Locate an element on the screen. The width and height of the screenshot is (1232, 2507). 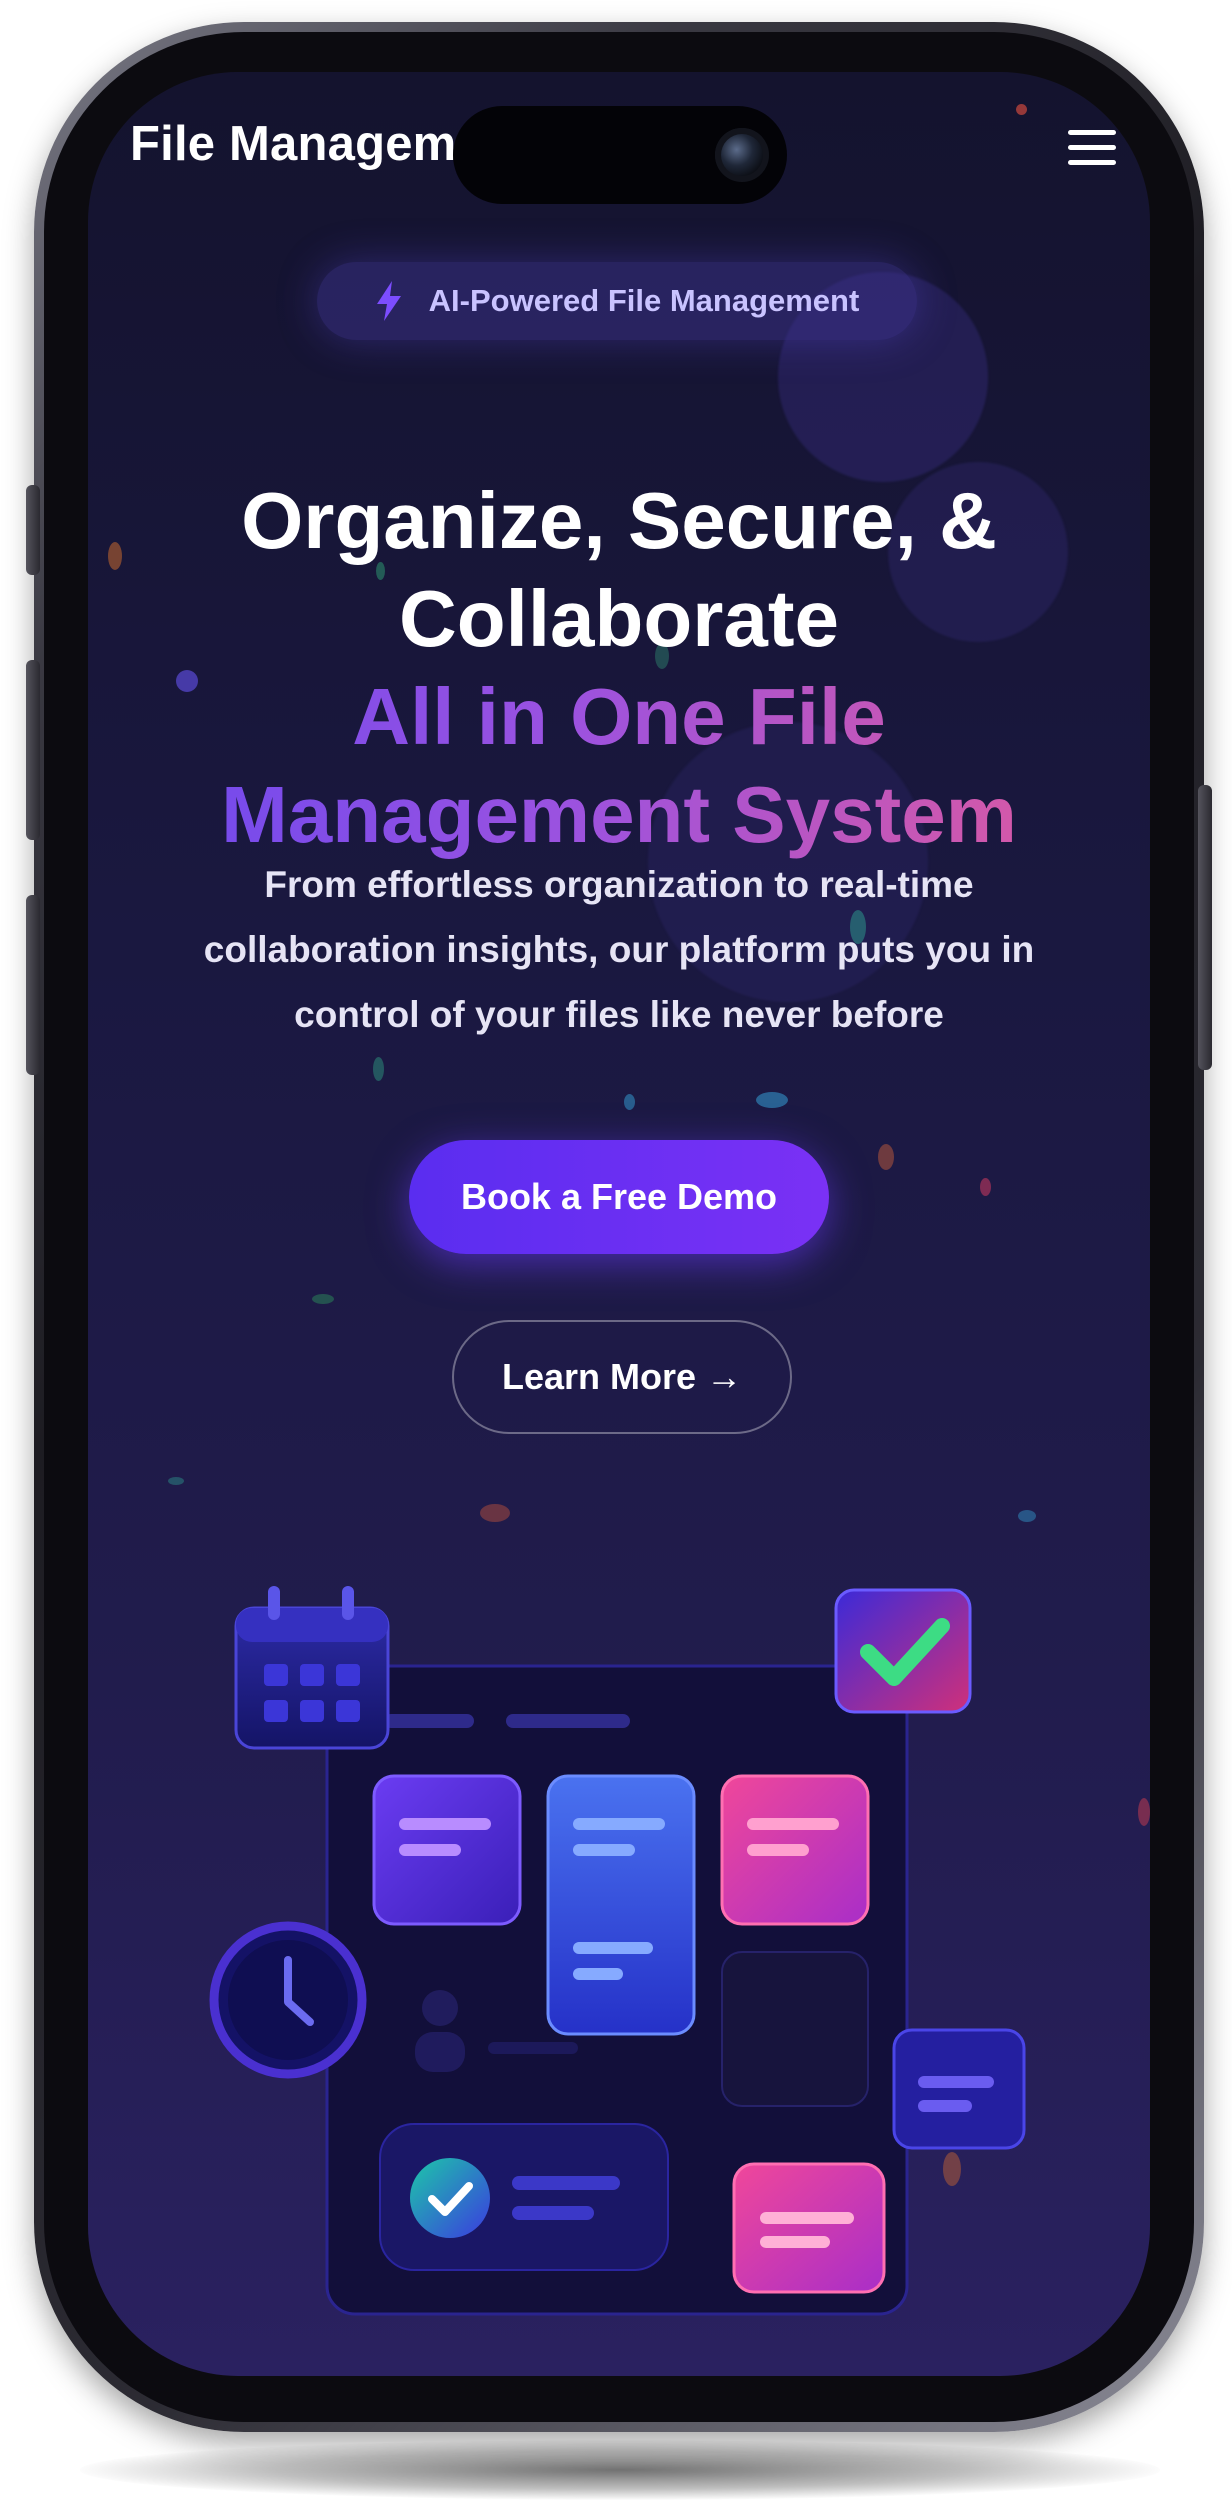
phone-action-button is located at coordinates (33, 530).